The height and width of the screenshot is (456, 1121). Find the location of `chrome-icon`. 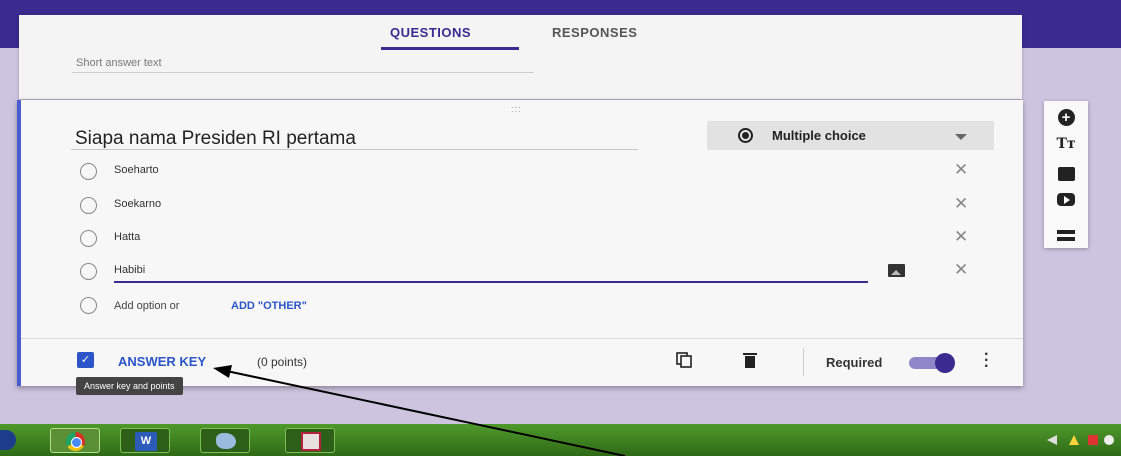

chrome-icon is located at coordinates (75, 441).